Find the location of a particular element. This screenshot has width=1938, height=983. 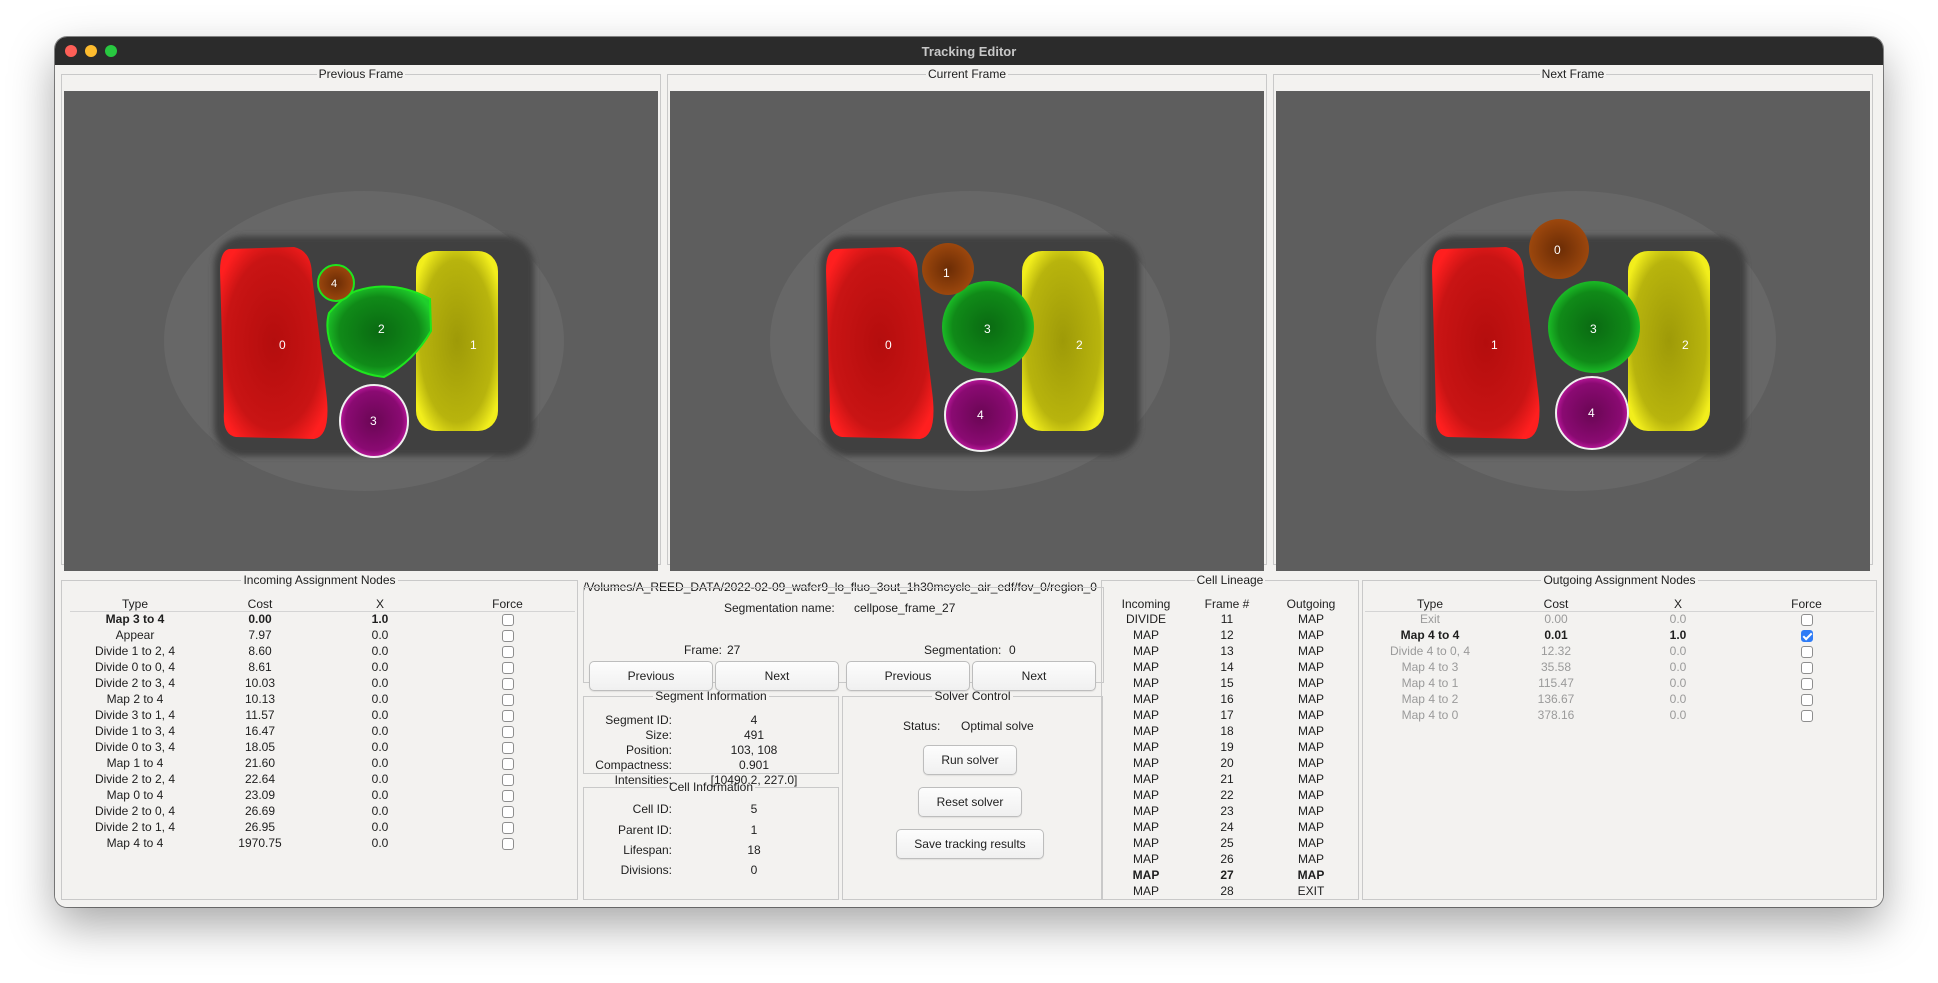

table-row: Divide 3 to 1, 4 11.57 0.0 is located at coordinates (322, 715).